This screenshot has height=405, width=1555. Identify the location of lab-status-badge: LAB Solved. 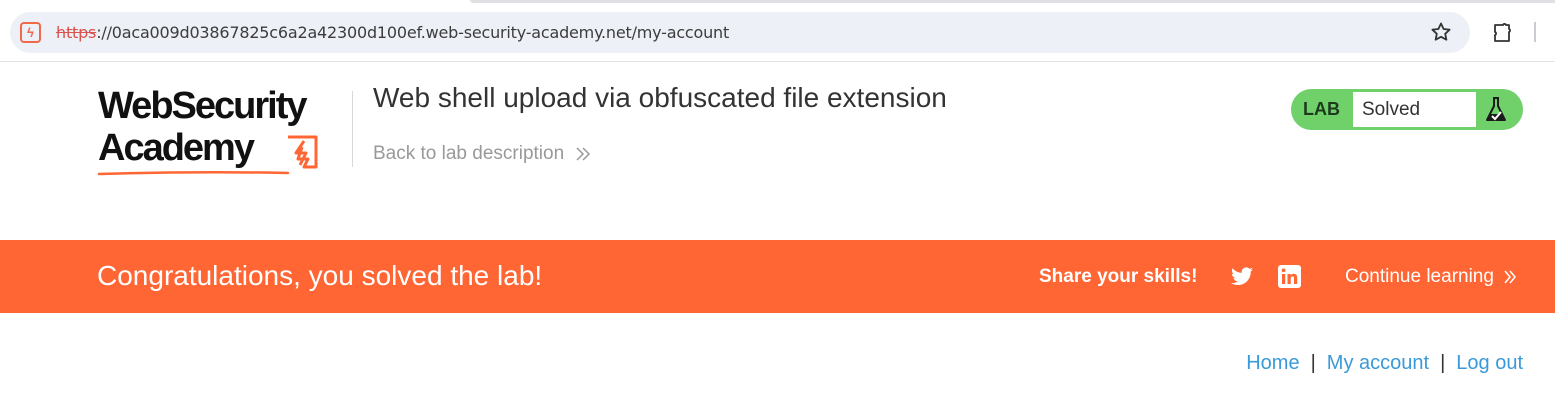
(1407, 109).